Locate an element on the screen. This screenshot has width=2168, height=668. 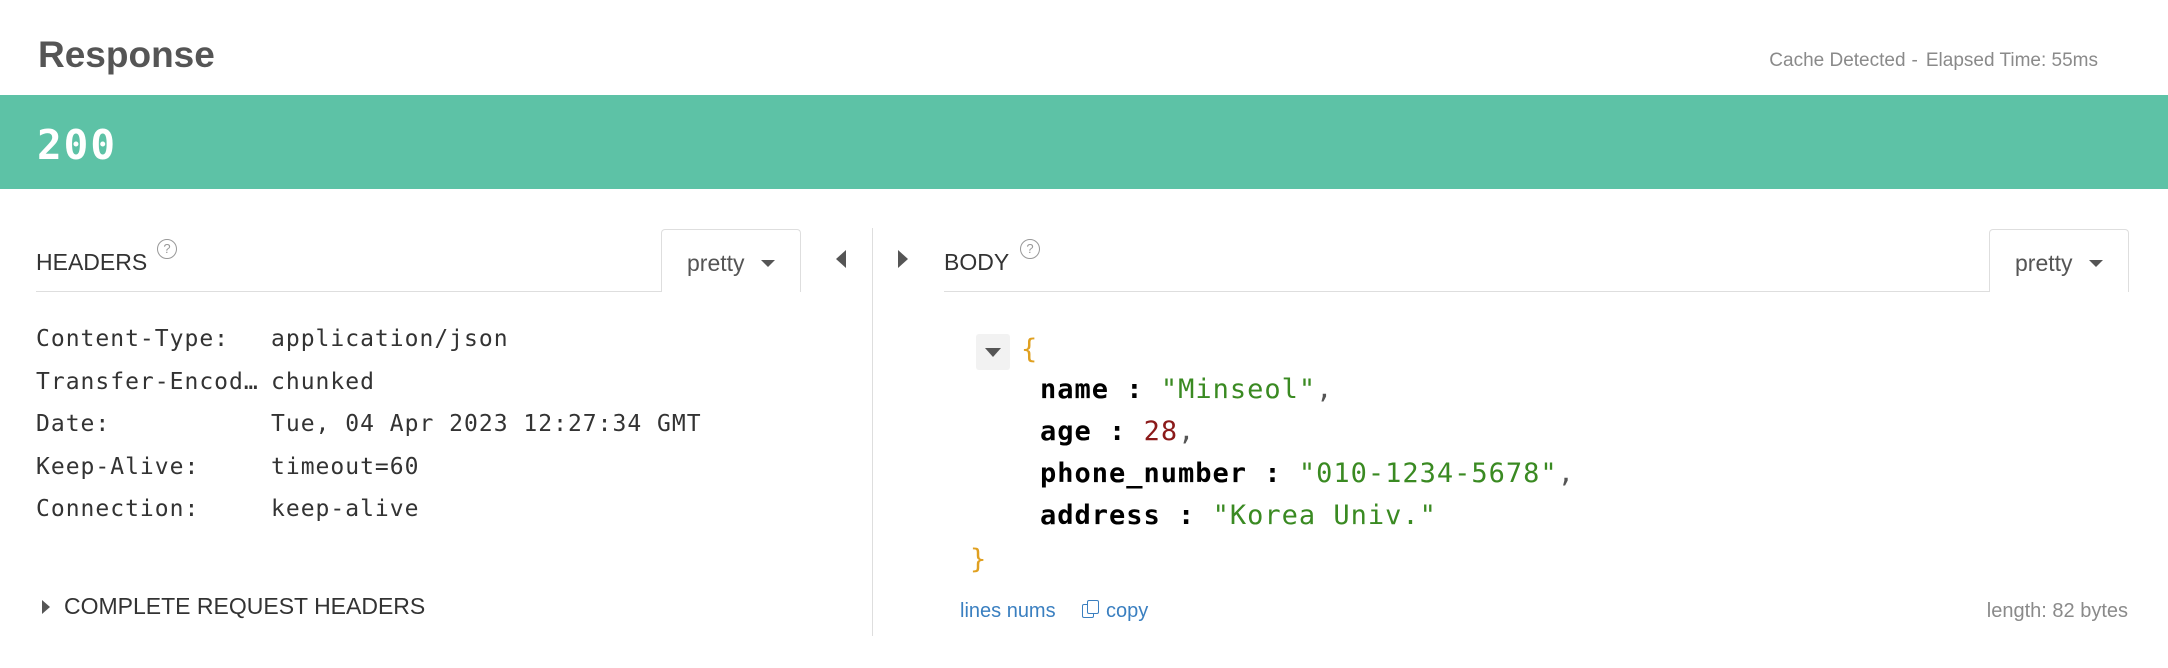
json-close-brace: } is located at coordinates (979, 559).